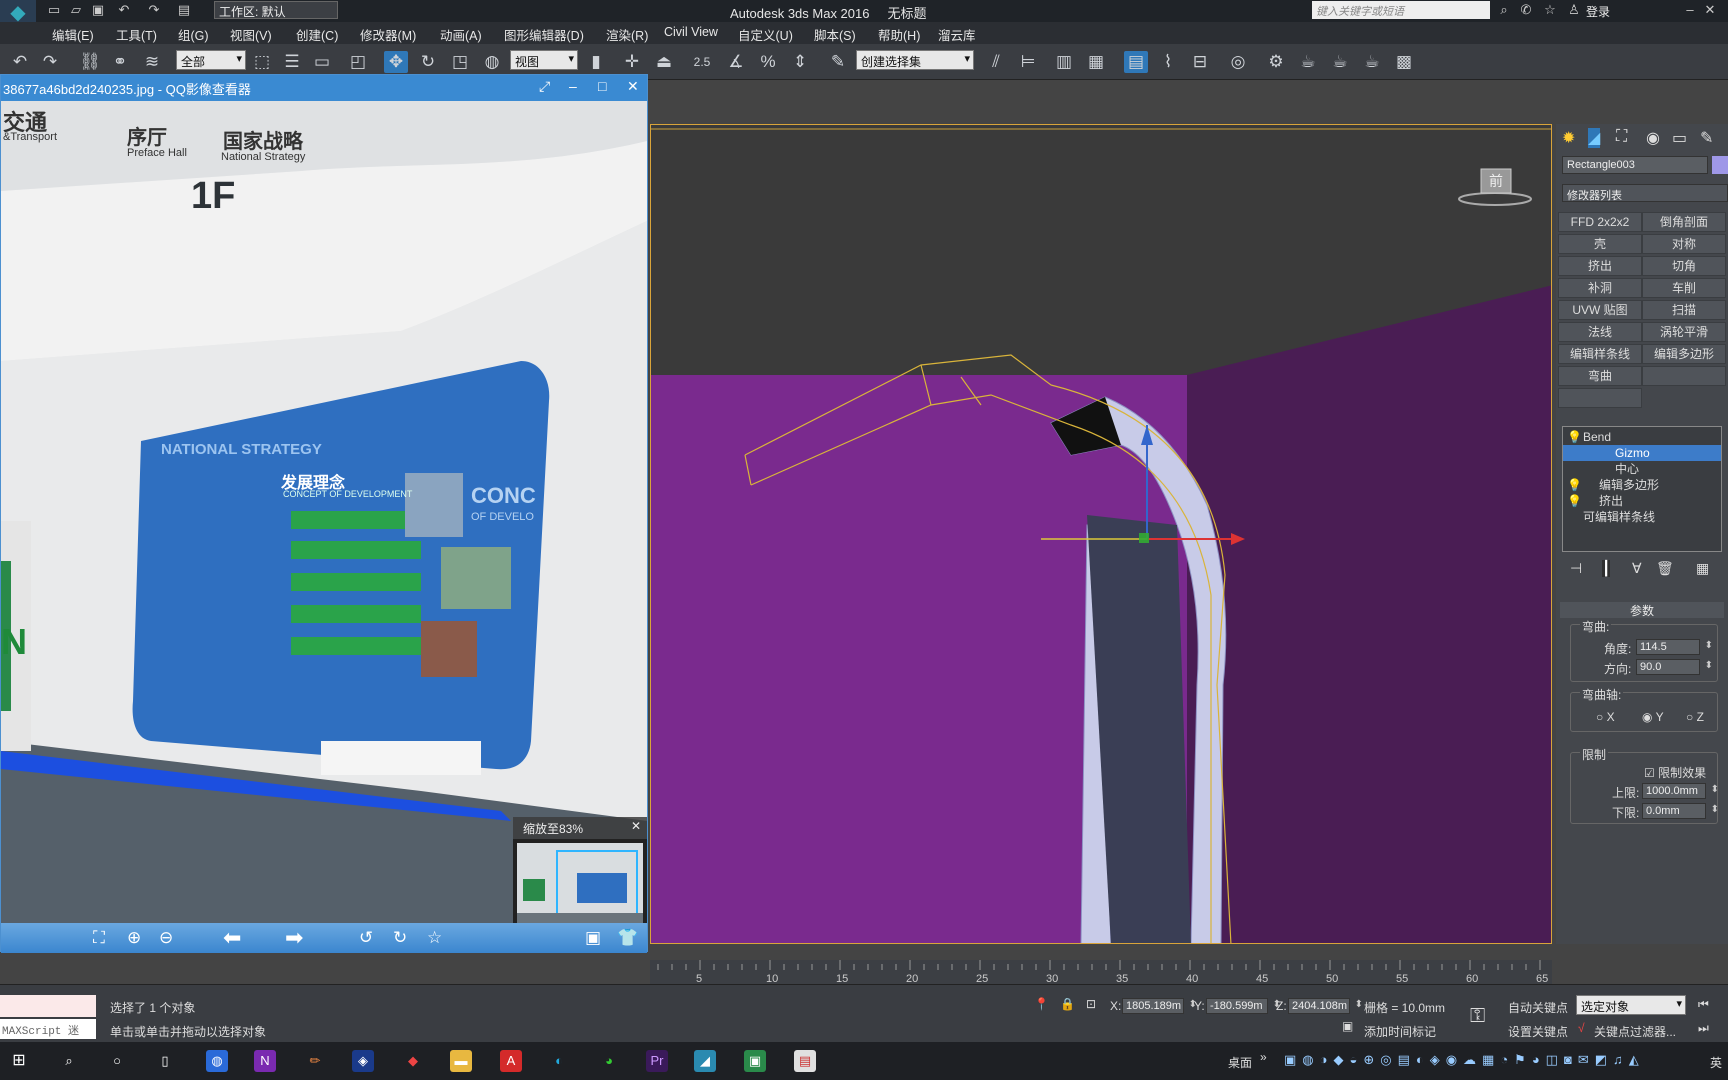 Image resolution: width=1728 pixels, height=1080 pixels. I want to click on minimize-icon: –, so click(1690, 10).